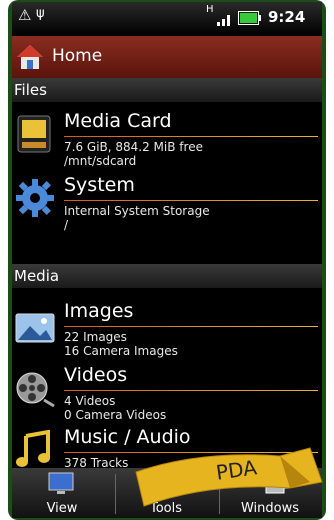 The image size is (334, 520). Describe the element at coordinates (95, 337) in the screenshot. I see `item-detail: 22 Images` at that location.